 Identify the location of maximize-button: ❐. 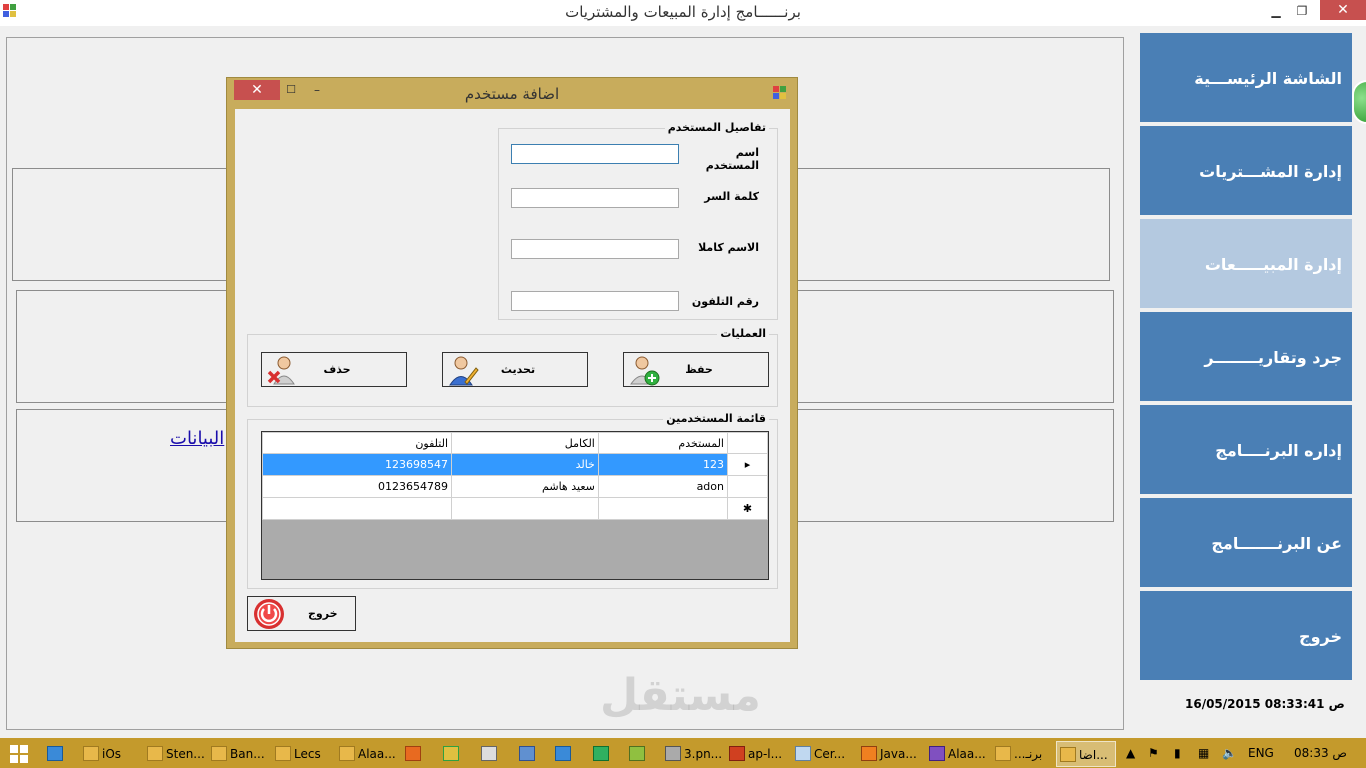
(1302, 11).